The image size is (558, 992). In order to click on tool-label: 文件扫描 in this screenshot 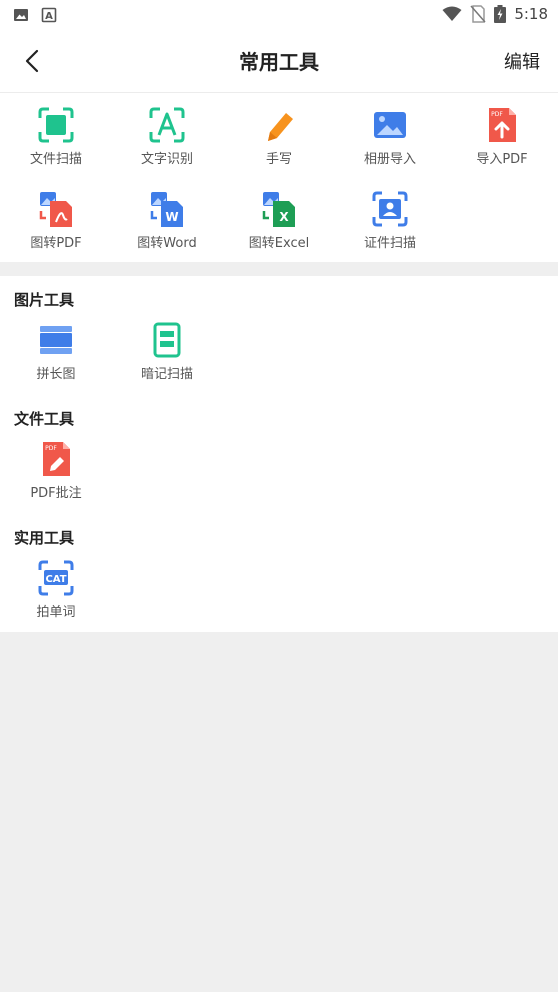, I will do `click(55, 159)`.